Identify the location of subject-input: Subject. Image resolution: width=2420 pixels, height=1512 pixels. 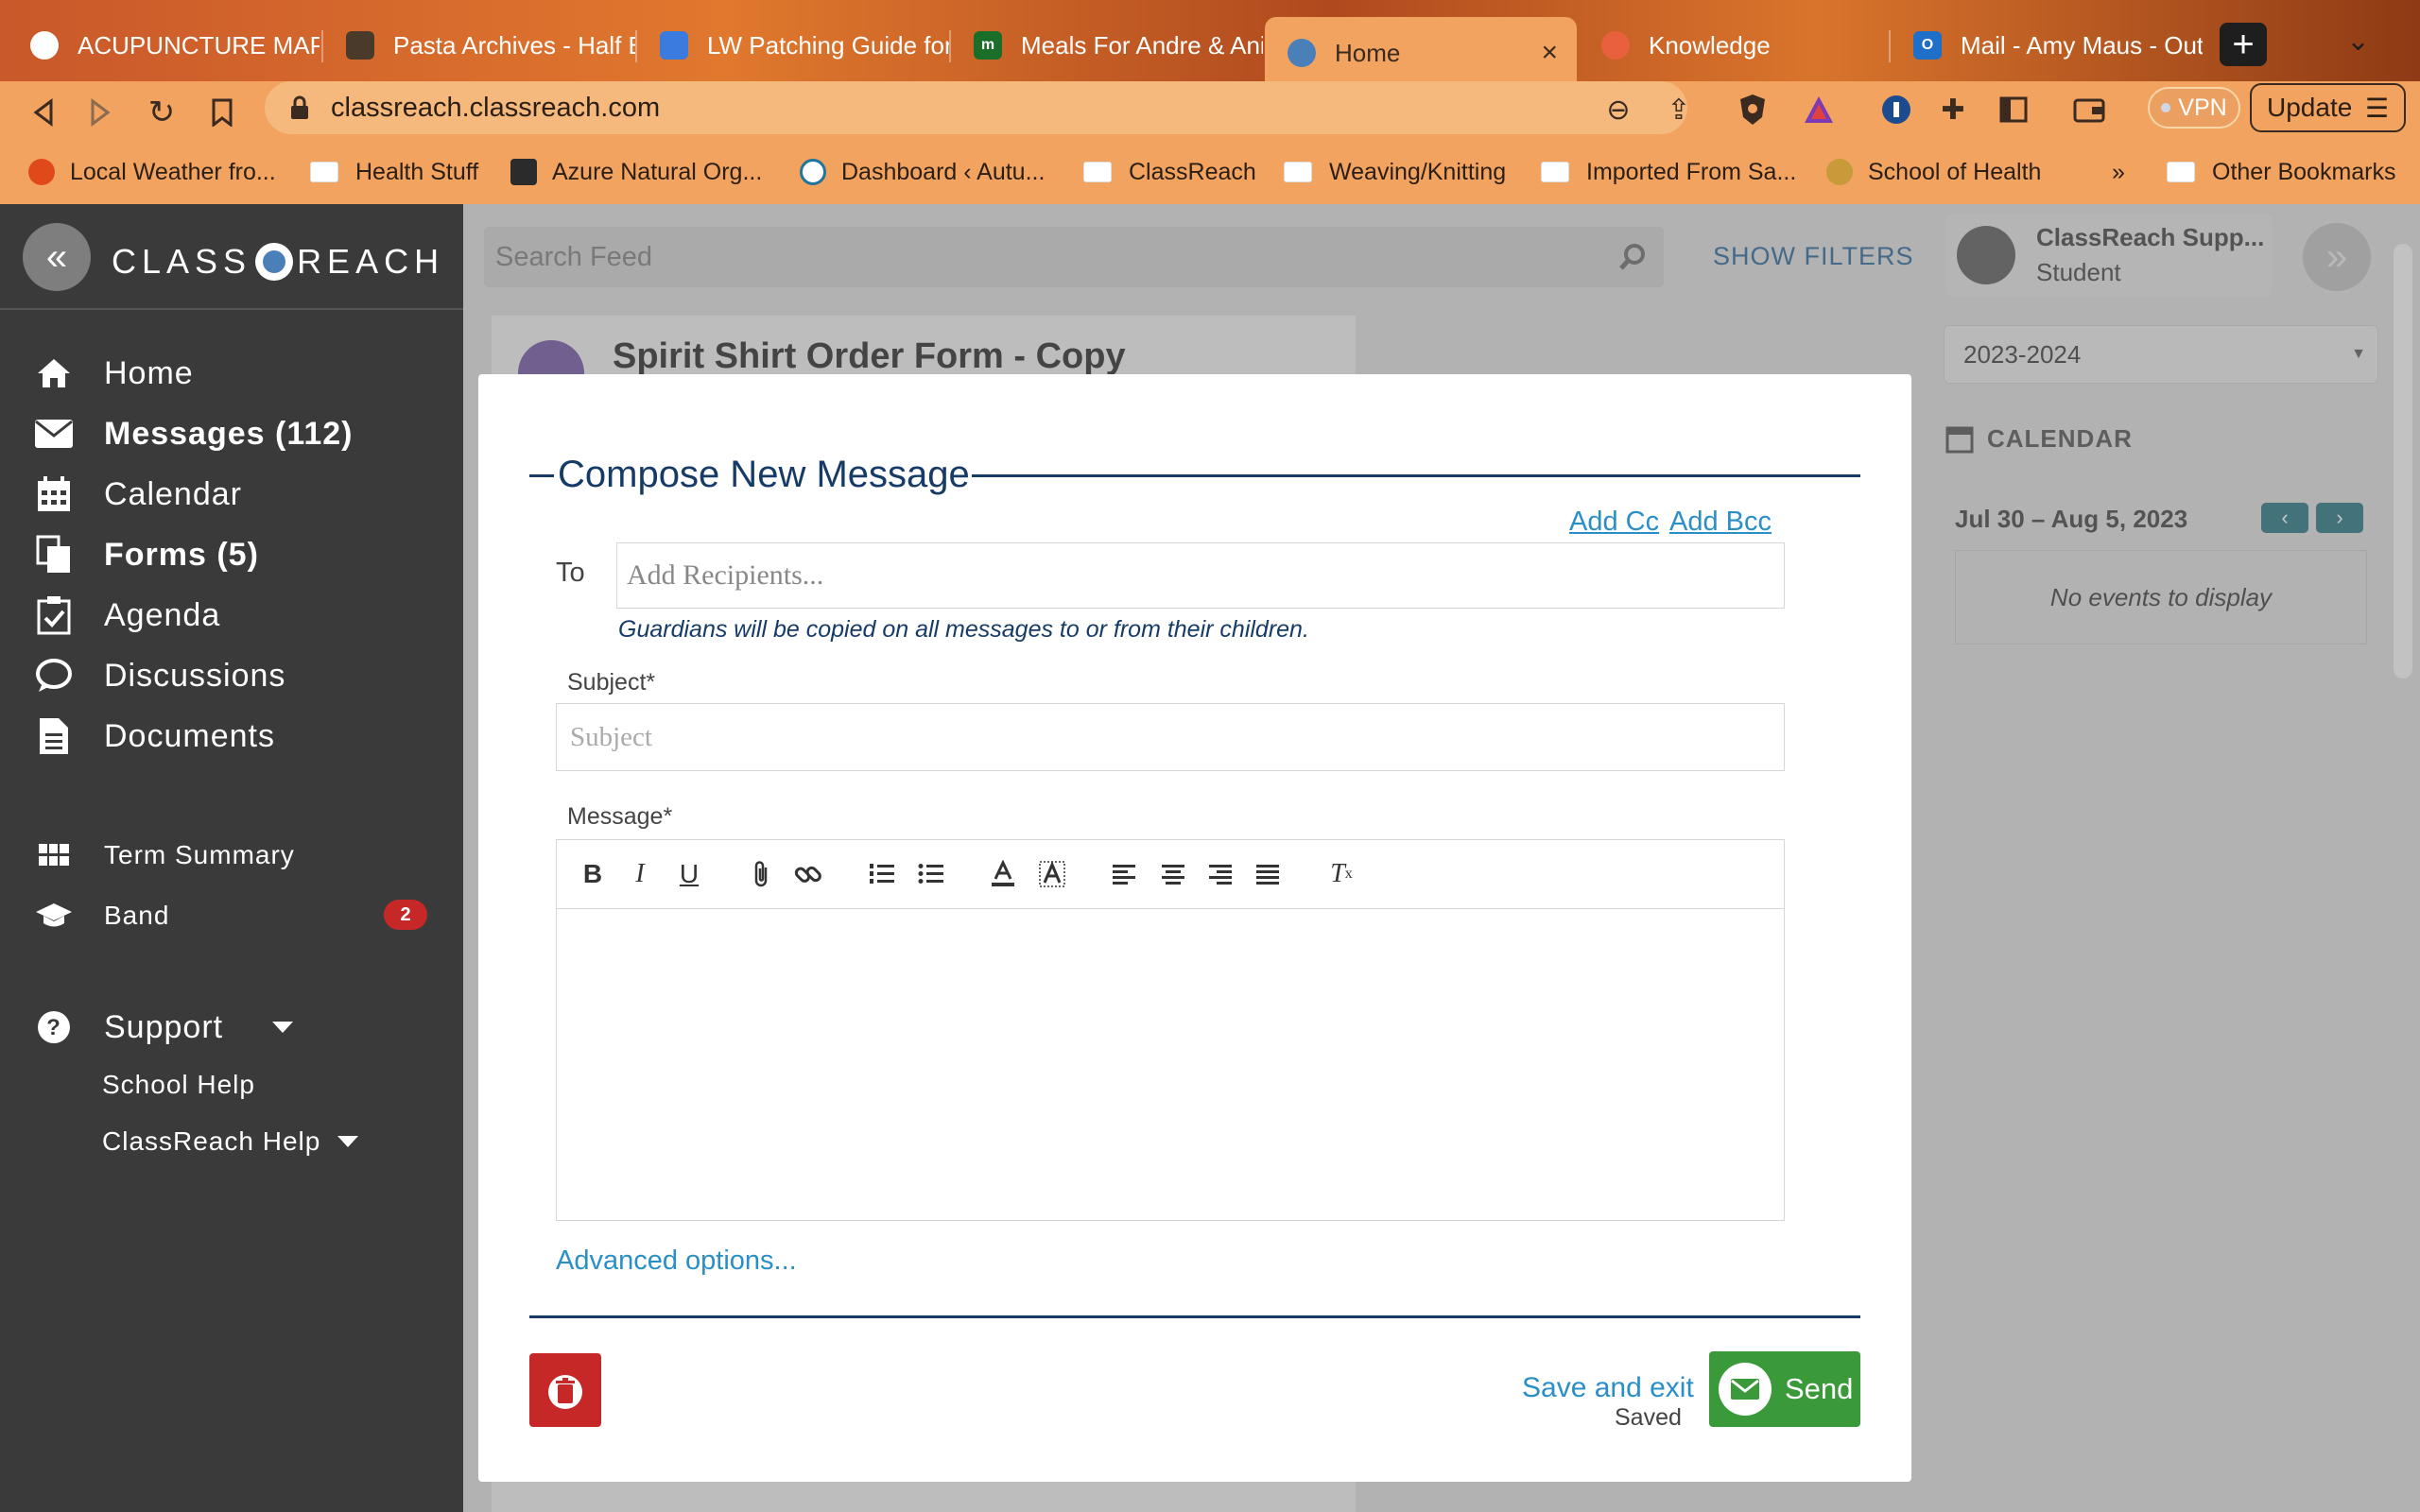
(1170, 737).